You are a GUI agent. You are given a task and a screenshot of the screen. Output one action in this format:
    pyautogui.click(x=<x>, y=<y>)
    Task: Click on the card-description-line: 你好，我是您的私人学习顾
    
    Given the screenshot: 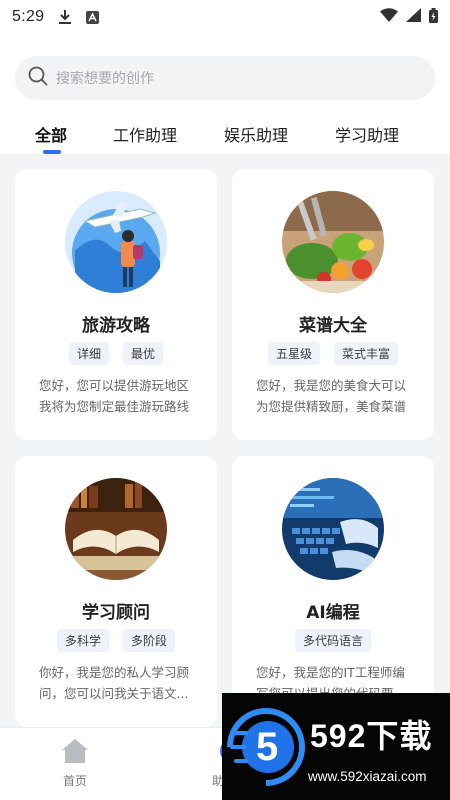 What is the action you would take?
    pyautogui.click(x=114, y=672)
    